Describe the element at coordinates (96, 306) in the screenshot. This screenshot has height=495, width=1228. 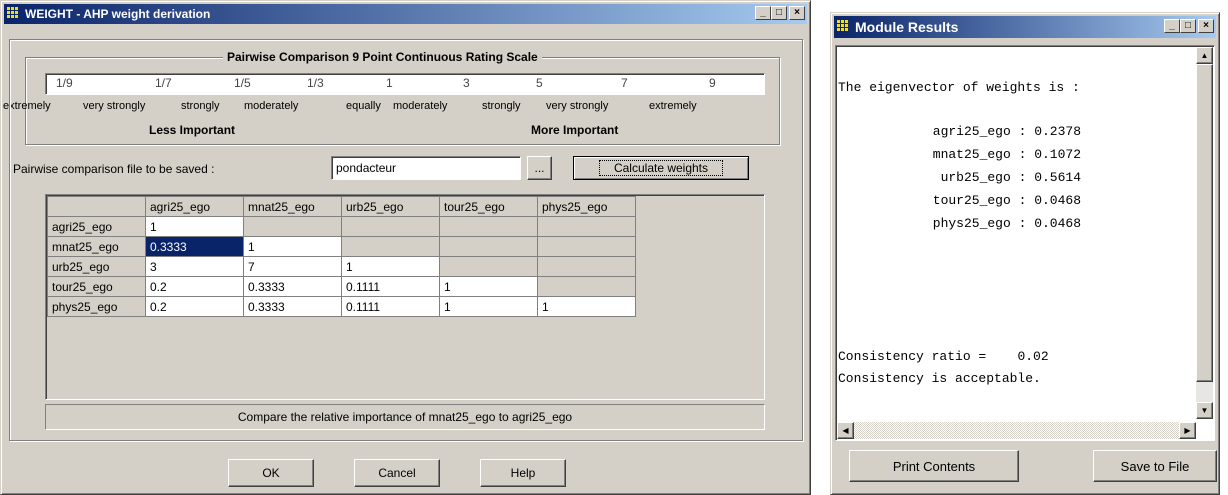
I see `row-header: phys25_ego` at that location.